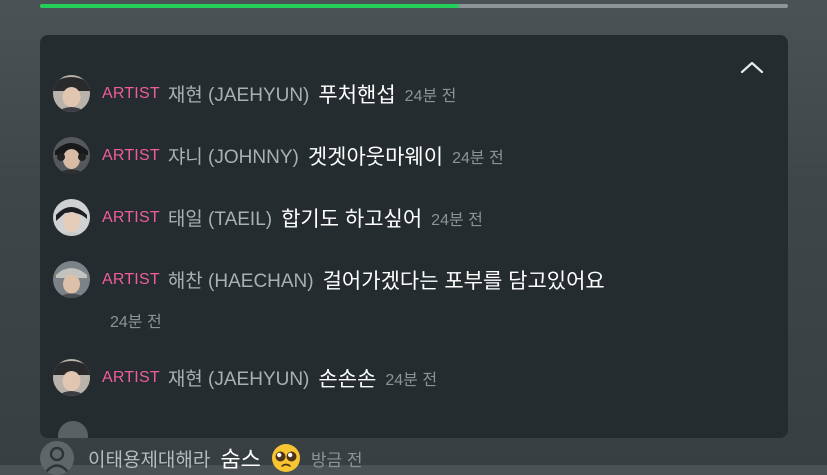 This screenshot has width=827, height=475. I want to click on artist-comment: ARTIST 태일 (TAEIL) 합기도 하고싶어 24분 전, so click(413, 217).